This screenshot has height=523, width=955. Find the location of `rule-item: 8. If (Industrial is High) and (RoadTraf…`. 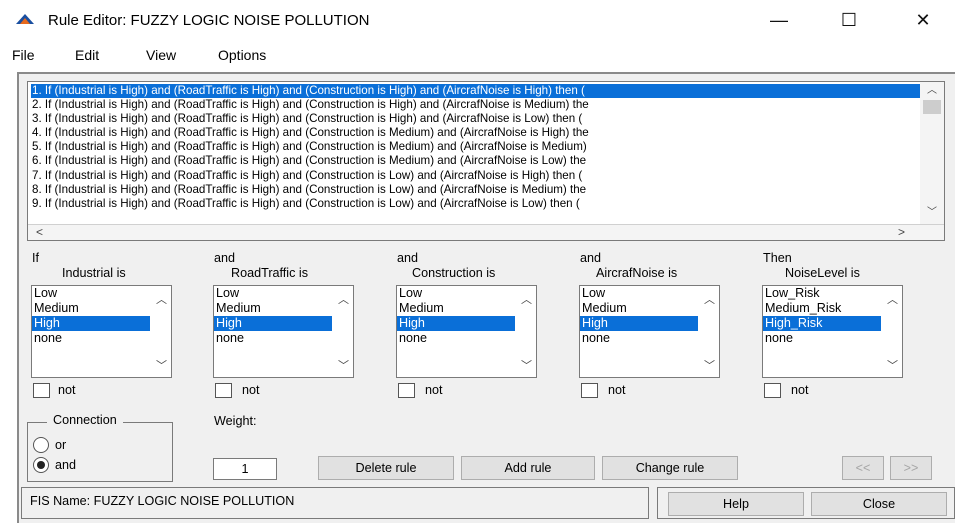

rule-item: 8. If (Industrial is High) and (RoadTraf… is located at coordinates (476, 190).